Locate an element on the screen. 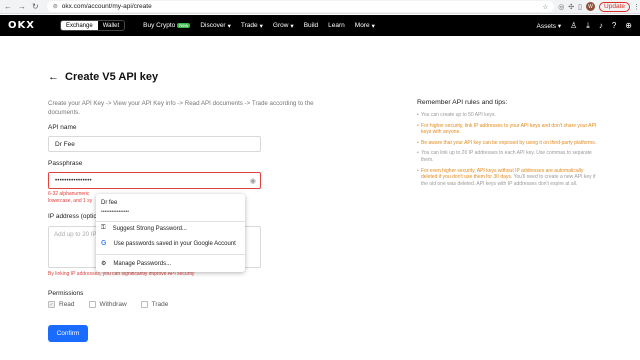  assets-menu: Assets ▾ is located at coordinates (549, 26).